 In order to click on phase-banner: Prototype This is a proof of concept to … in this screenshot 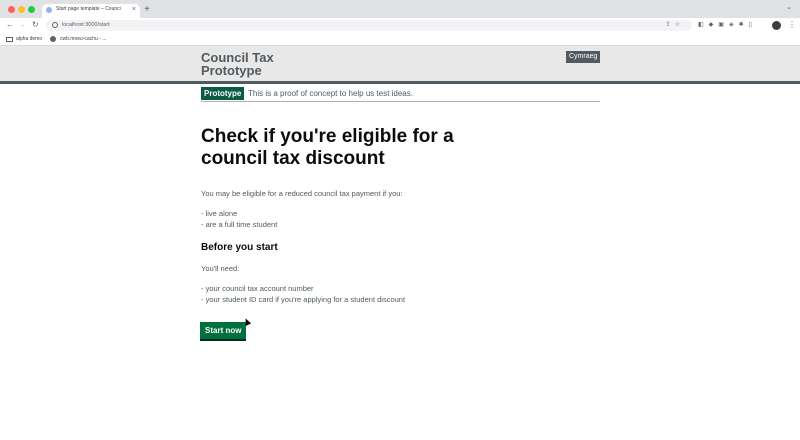, I will do `click(400, 94)`.